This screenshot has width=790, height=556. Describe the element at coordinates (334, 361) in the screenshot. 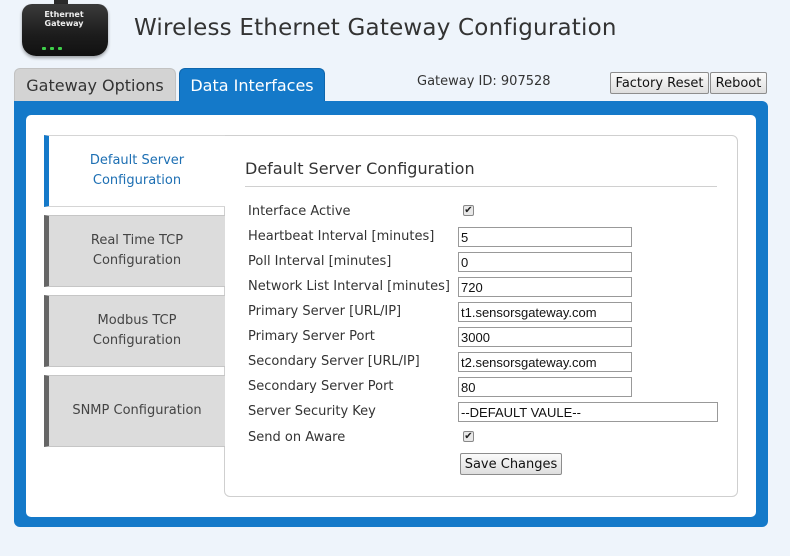

I see `secondary-server-label: Secondary Server [URL/IP]` at that location.